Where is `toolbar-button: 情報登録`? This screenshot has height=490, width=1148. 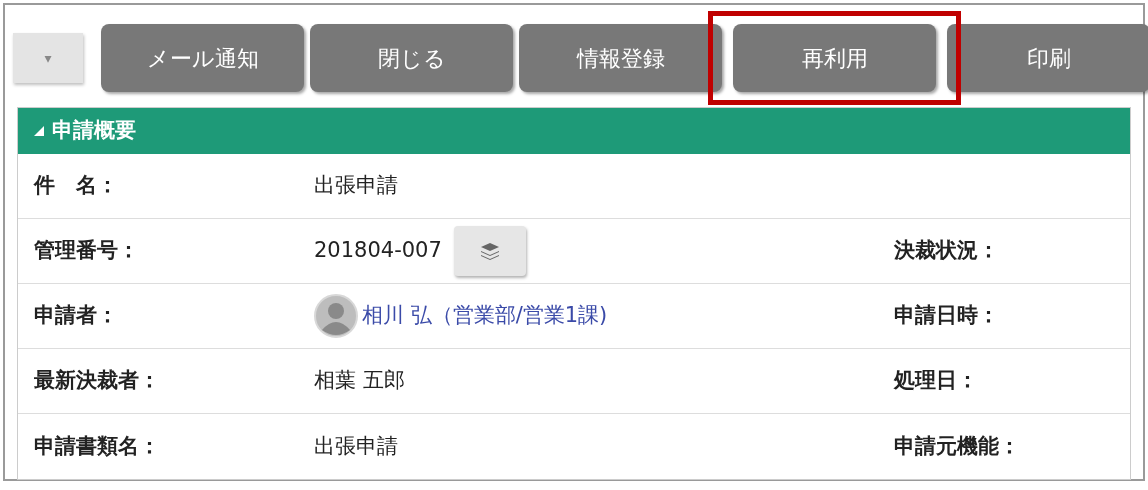 toolbar-button: 情報登録 is located at coordinates (620, 58).